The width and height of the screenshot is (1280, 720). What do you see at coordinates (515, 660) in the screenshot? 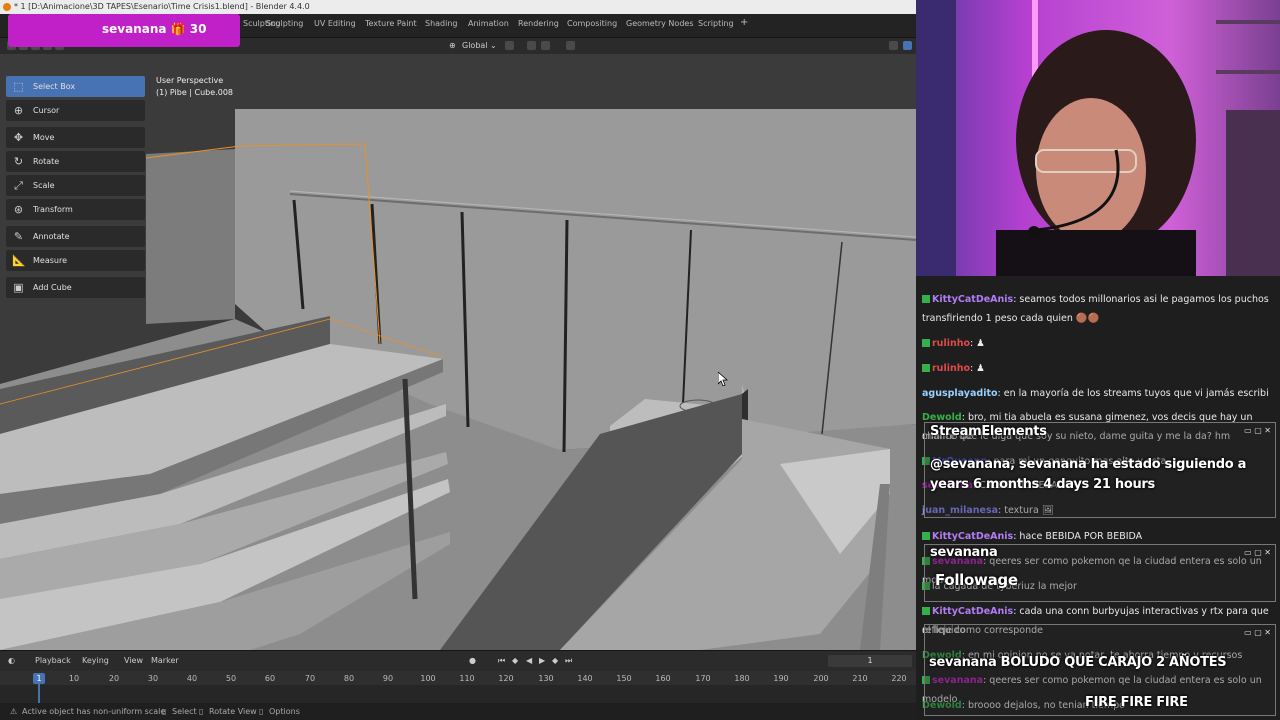
I see `prev-key-icon: ◆` at bounding box center [515, 660].